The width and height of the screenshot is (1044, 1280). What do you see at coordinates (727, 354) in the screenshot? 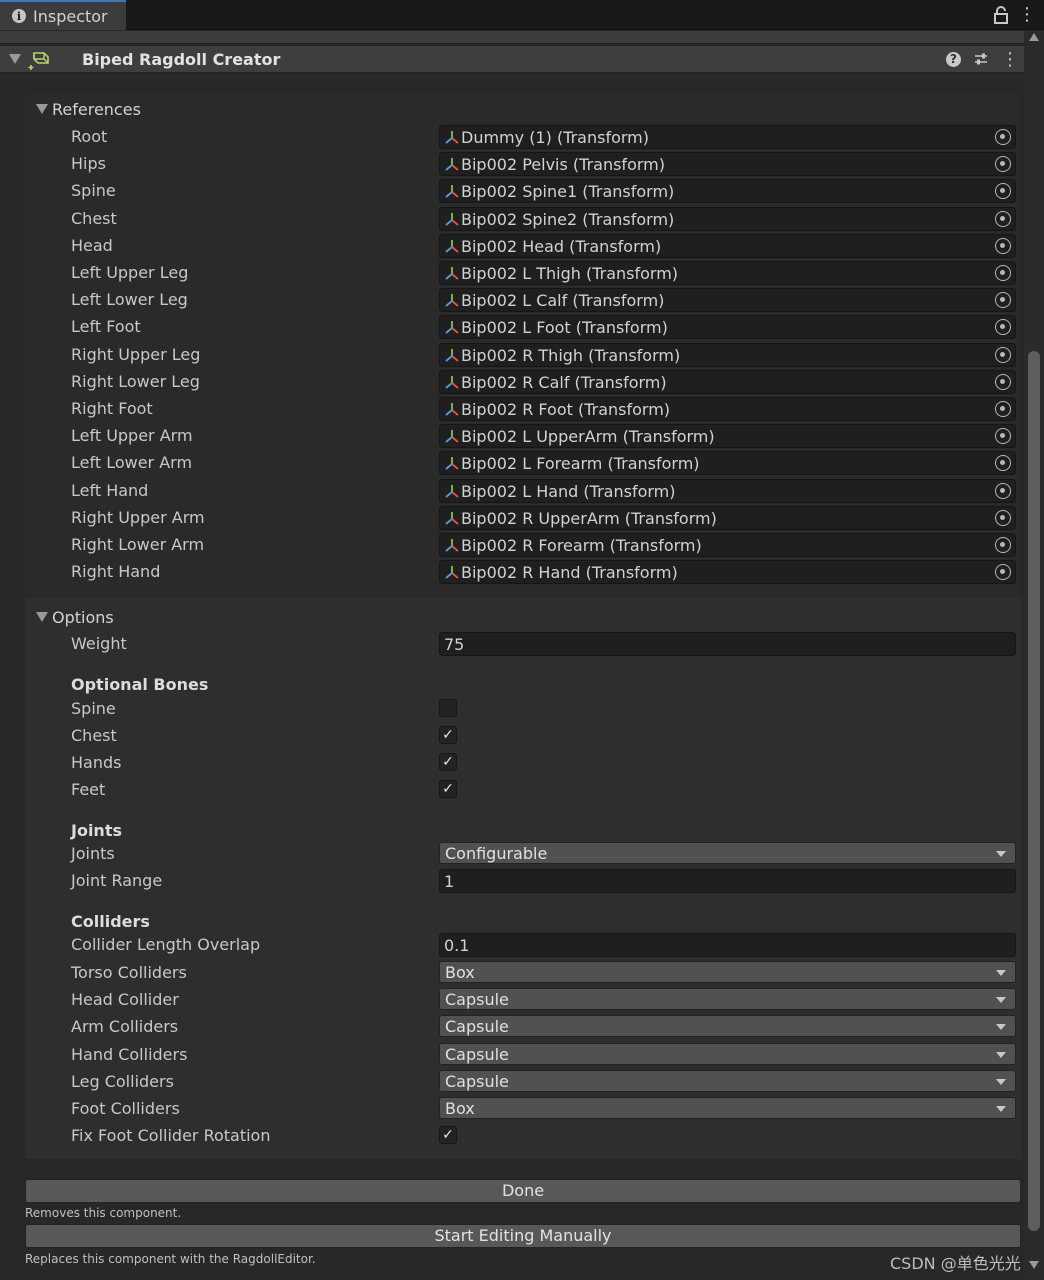
I see `reference-object-field: Bip002 R Thigh (Transform)` at bounding box center [727, 354].